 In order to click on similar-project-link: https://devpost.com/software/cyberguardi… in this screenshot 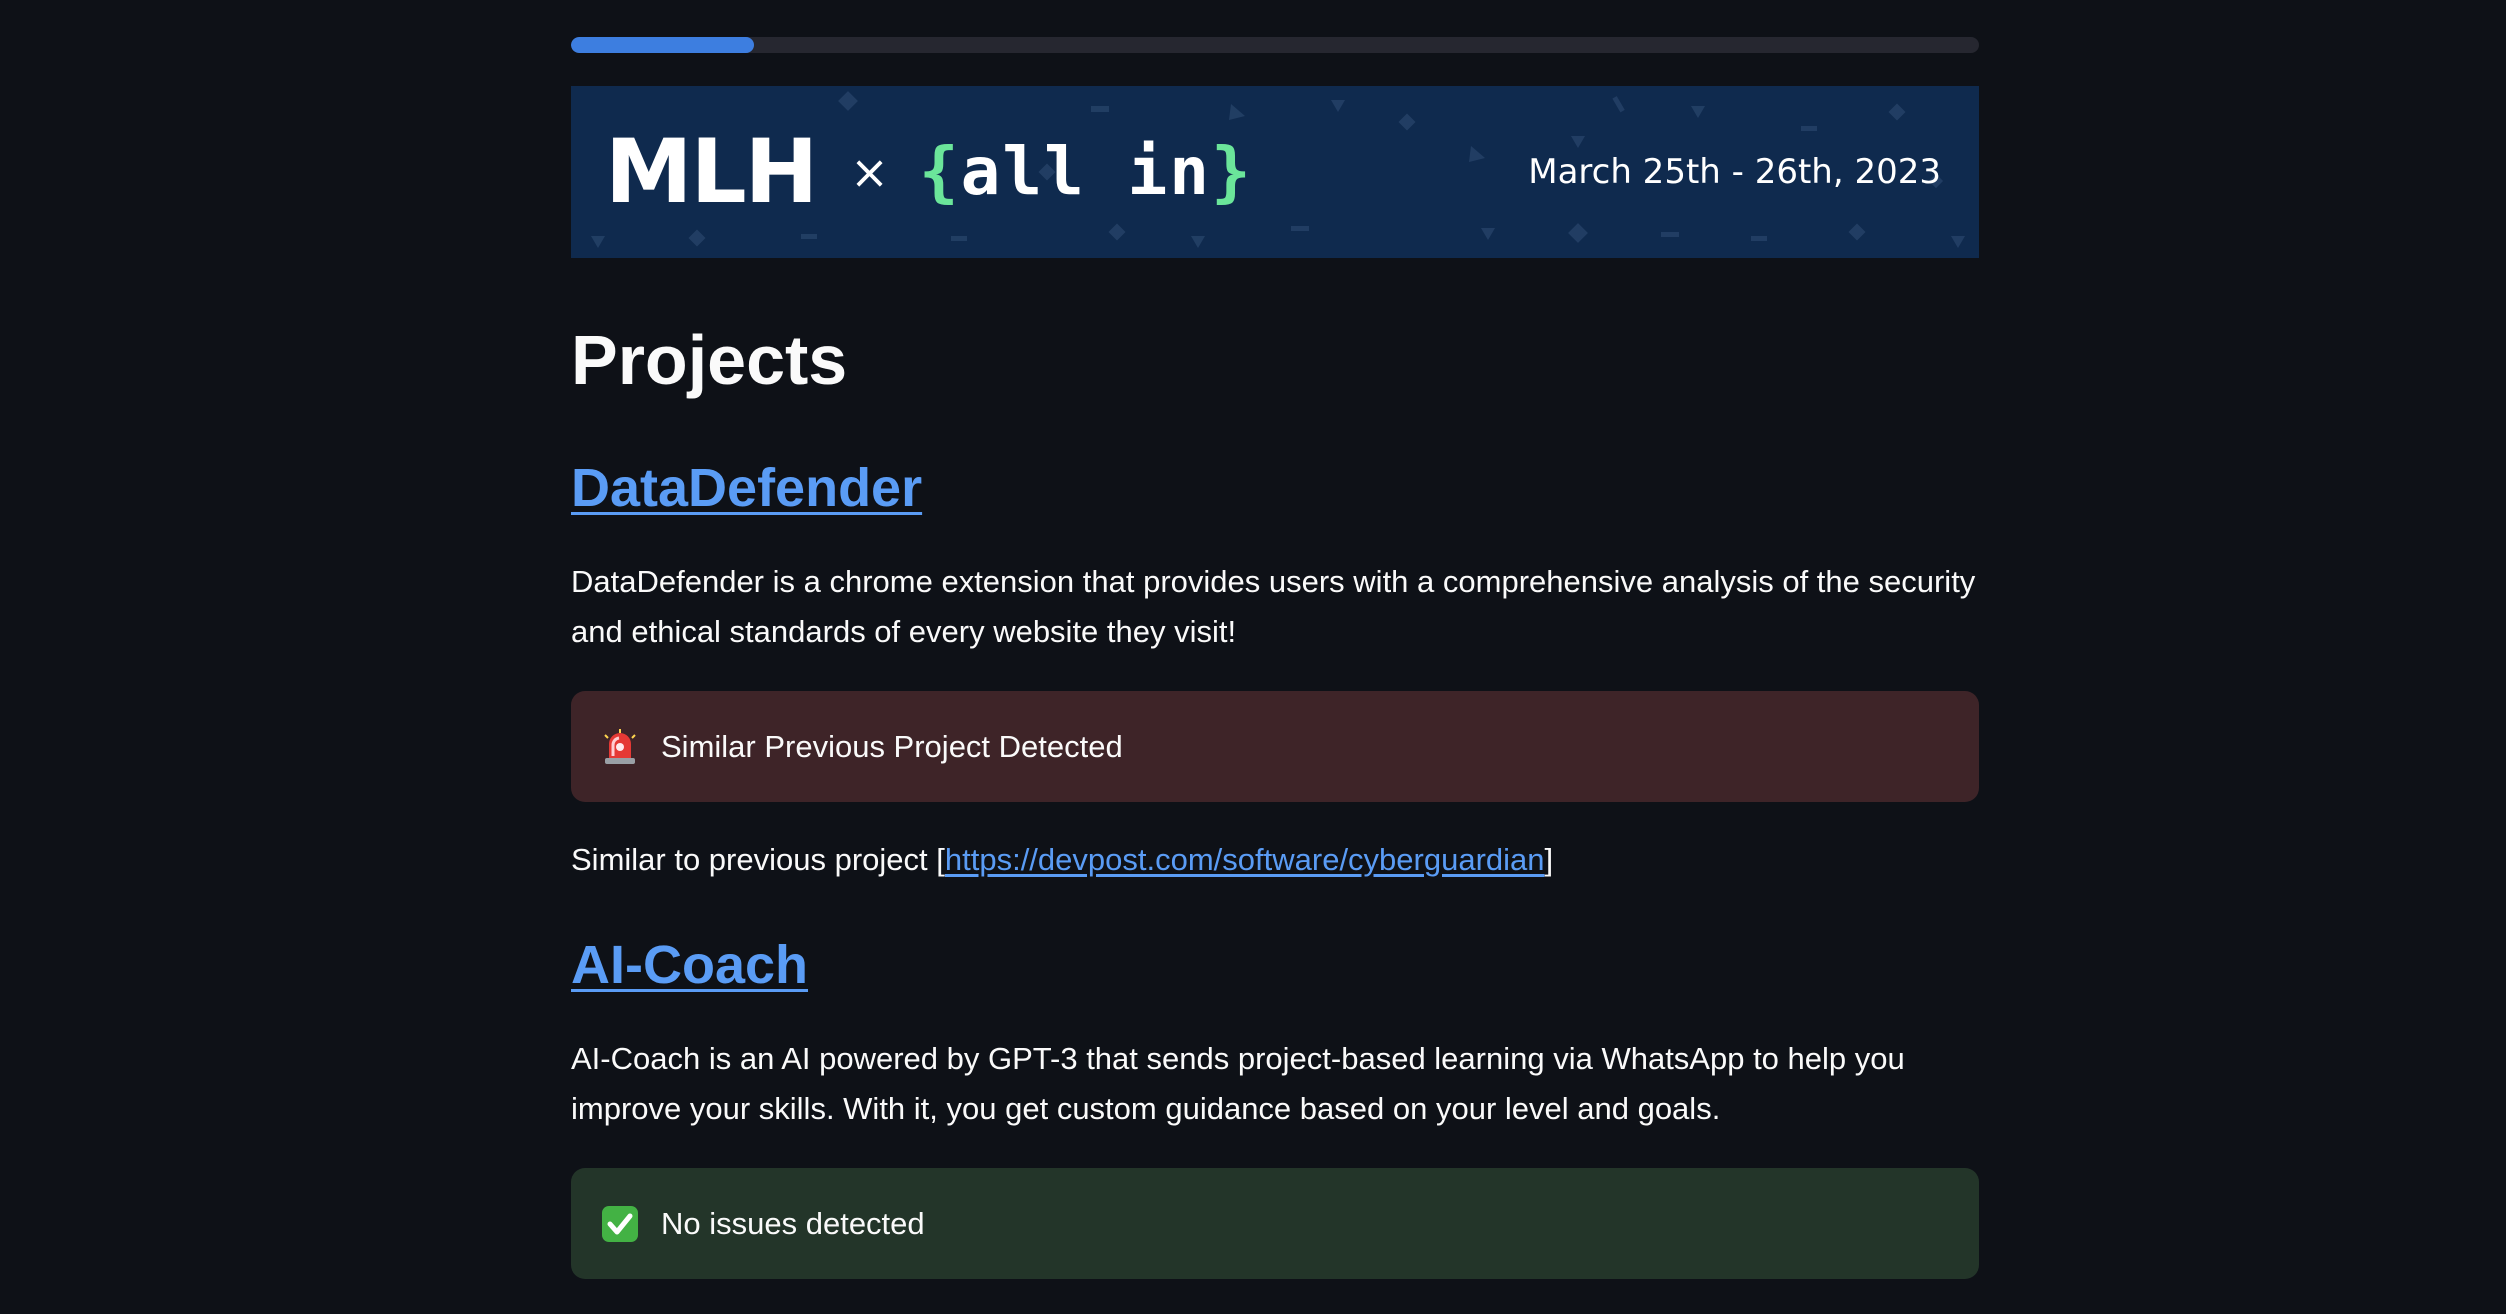, I will do `click(1245, 859)`.